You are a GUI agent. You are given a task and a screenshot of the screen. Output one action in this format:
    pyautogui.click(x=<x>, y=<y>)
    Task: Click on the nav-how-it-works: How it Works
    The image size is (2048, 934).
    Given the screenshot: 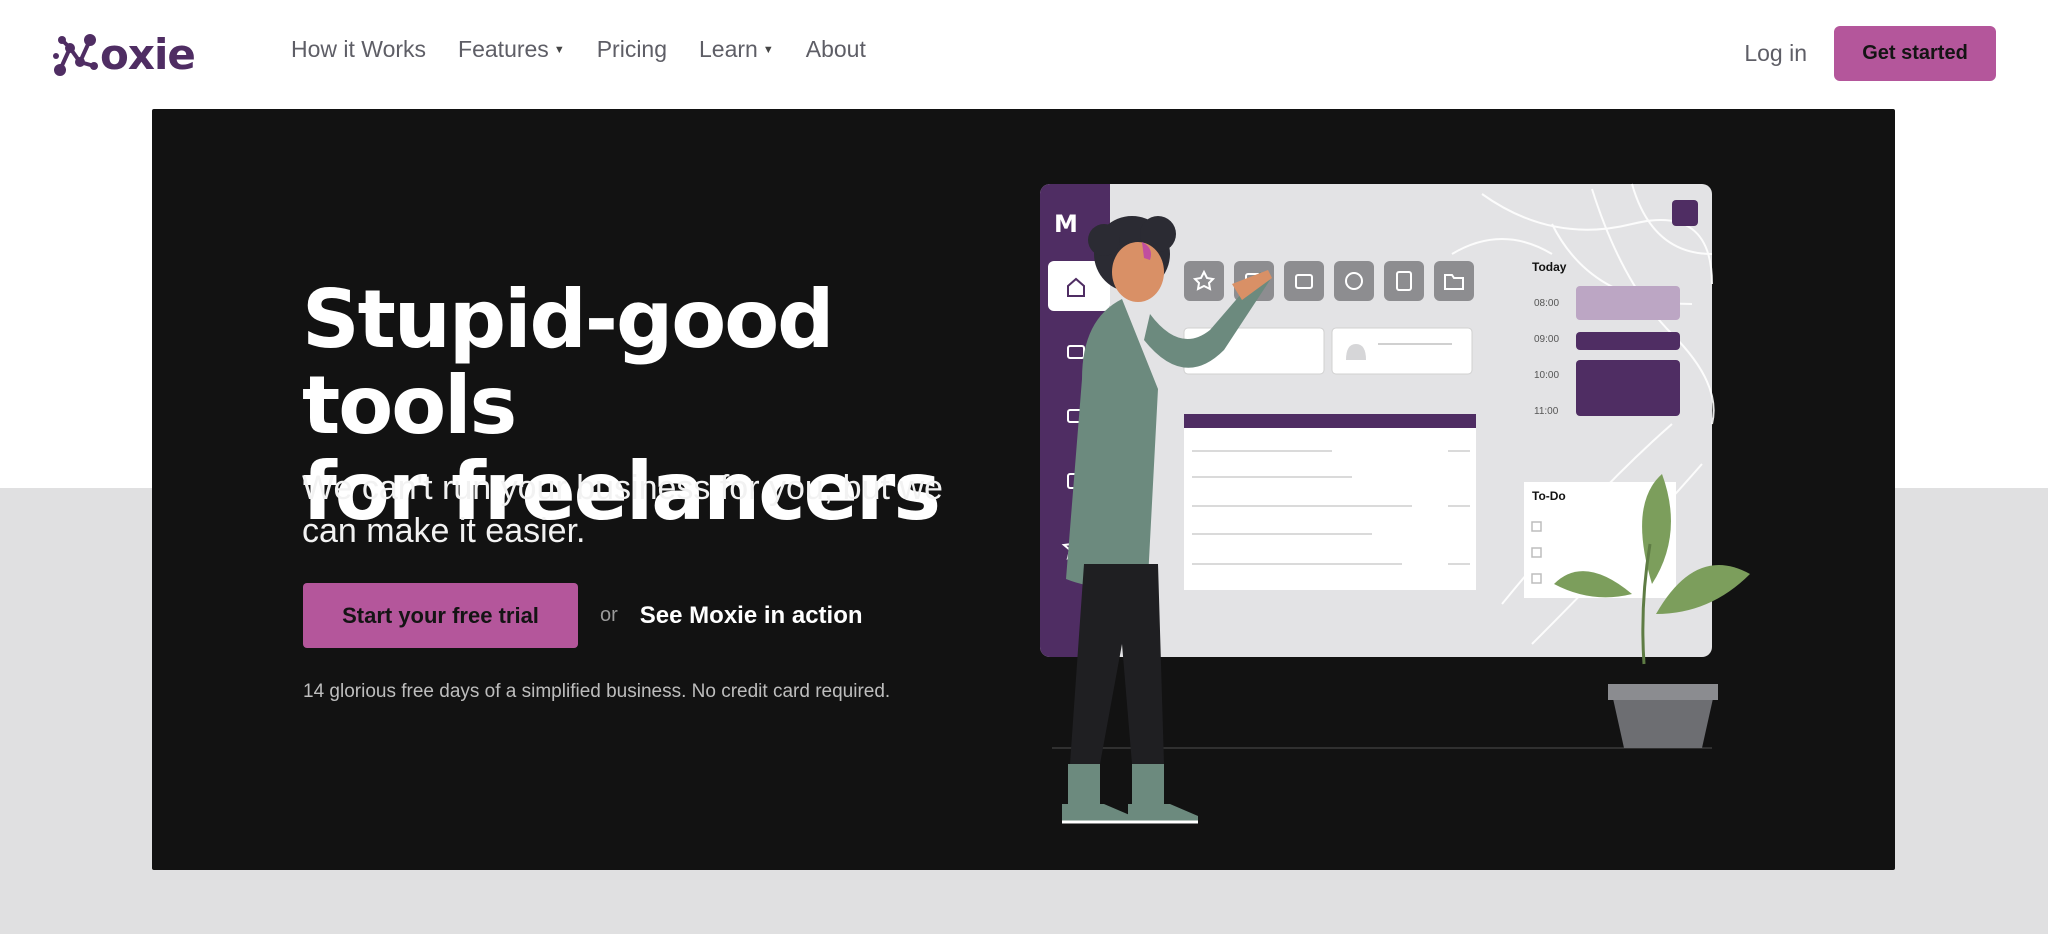 What is the action you would take?
    pyautogui.click(x=358, y=49)
    